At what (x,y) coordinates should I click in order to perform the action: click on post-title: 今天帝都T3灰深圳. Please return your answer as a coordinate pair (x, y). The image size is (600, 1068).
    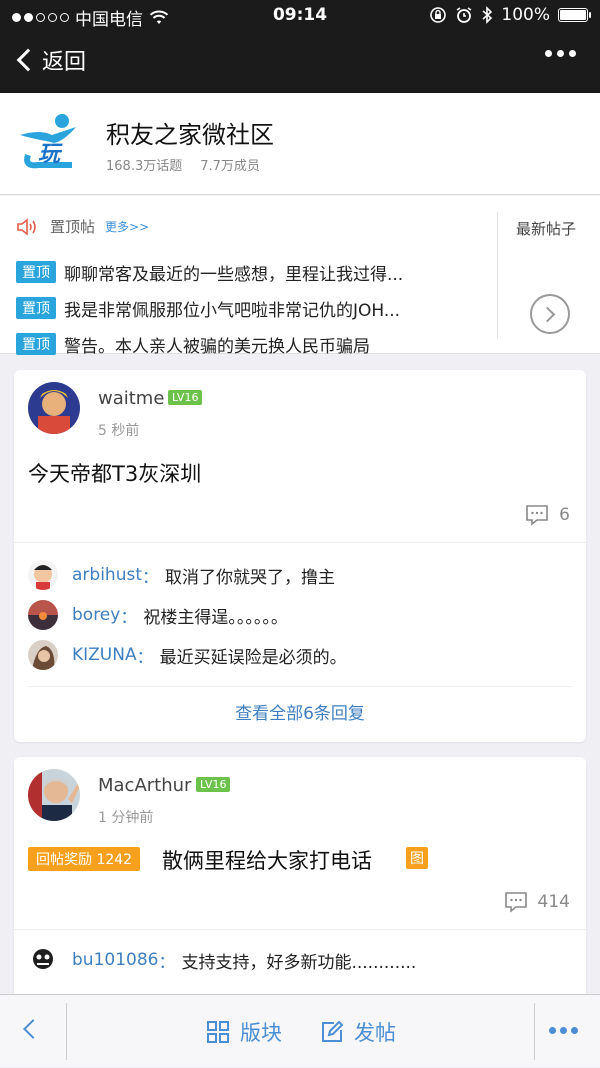
    Looking at the image, I should click on (114, 473).